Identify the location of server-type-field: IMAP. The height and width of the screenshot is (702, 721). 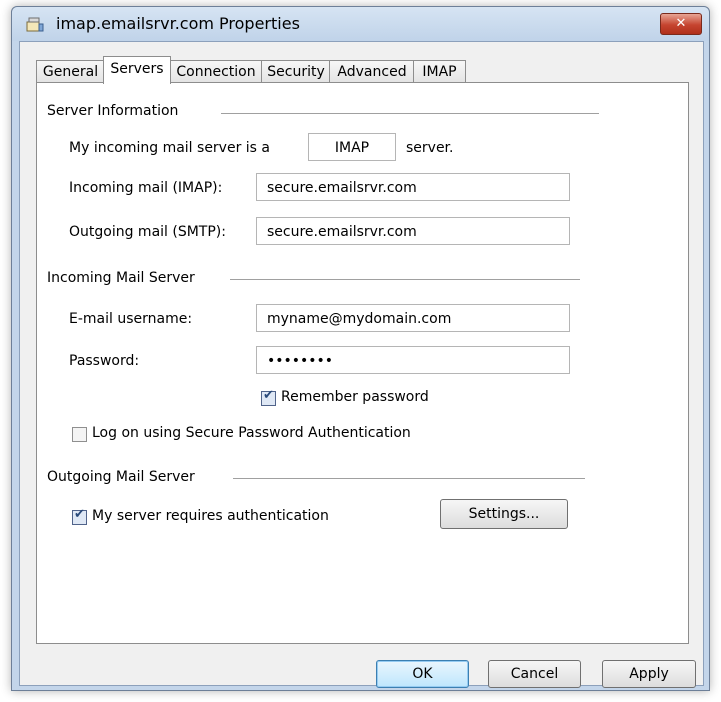
(352, 147).